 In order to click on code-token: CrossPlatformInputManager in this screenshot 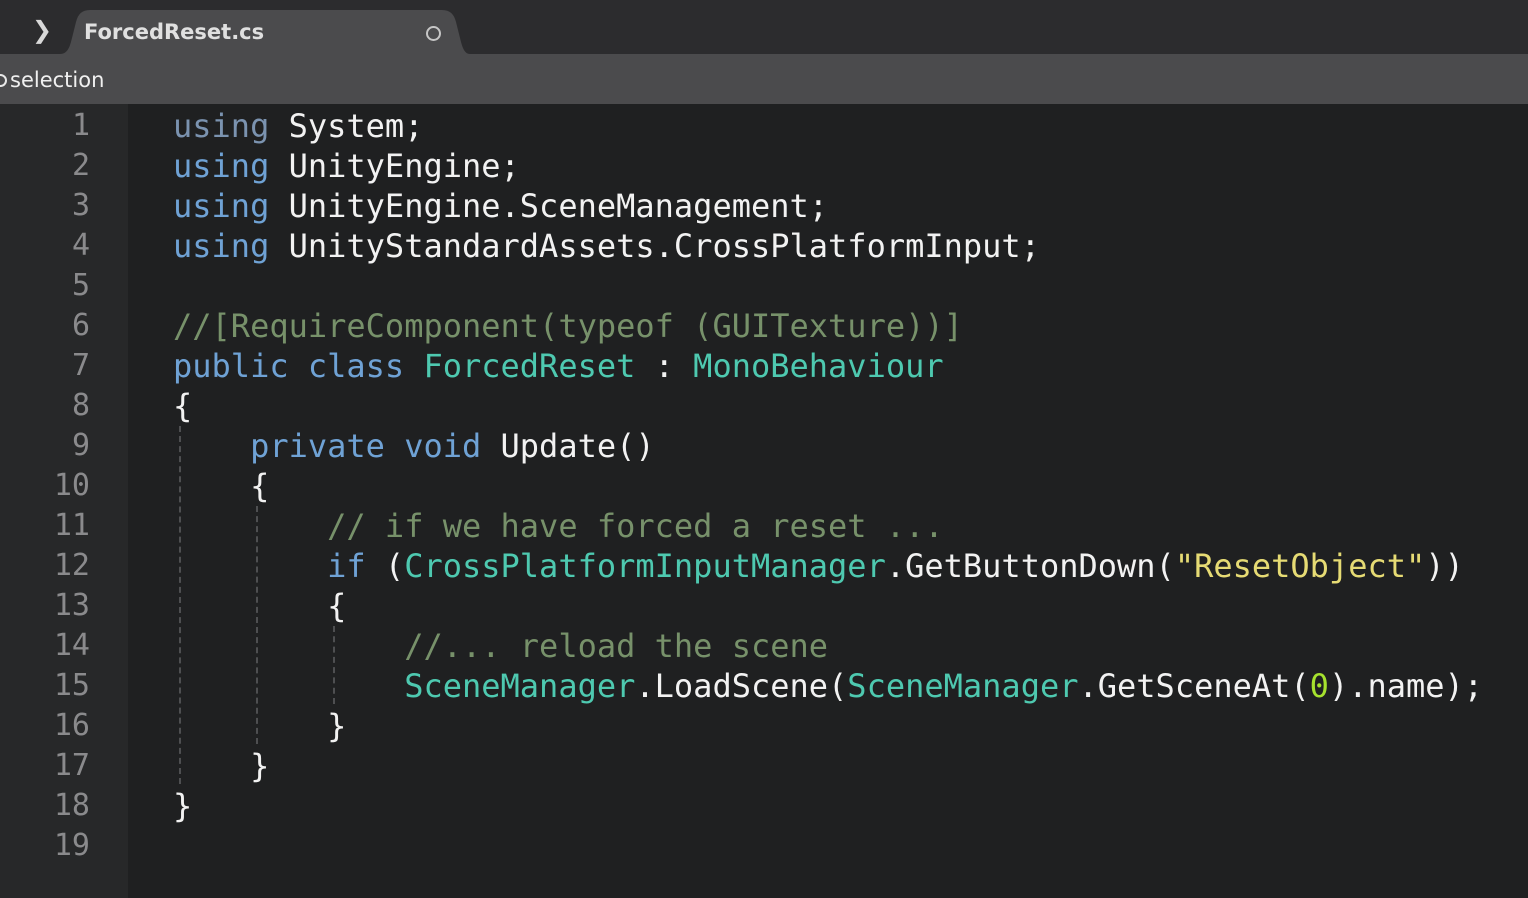, I will do `click(645, 566)`.